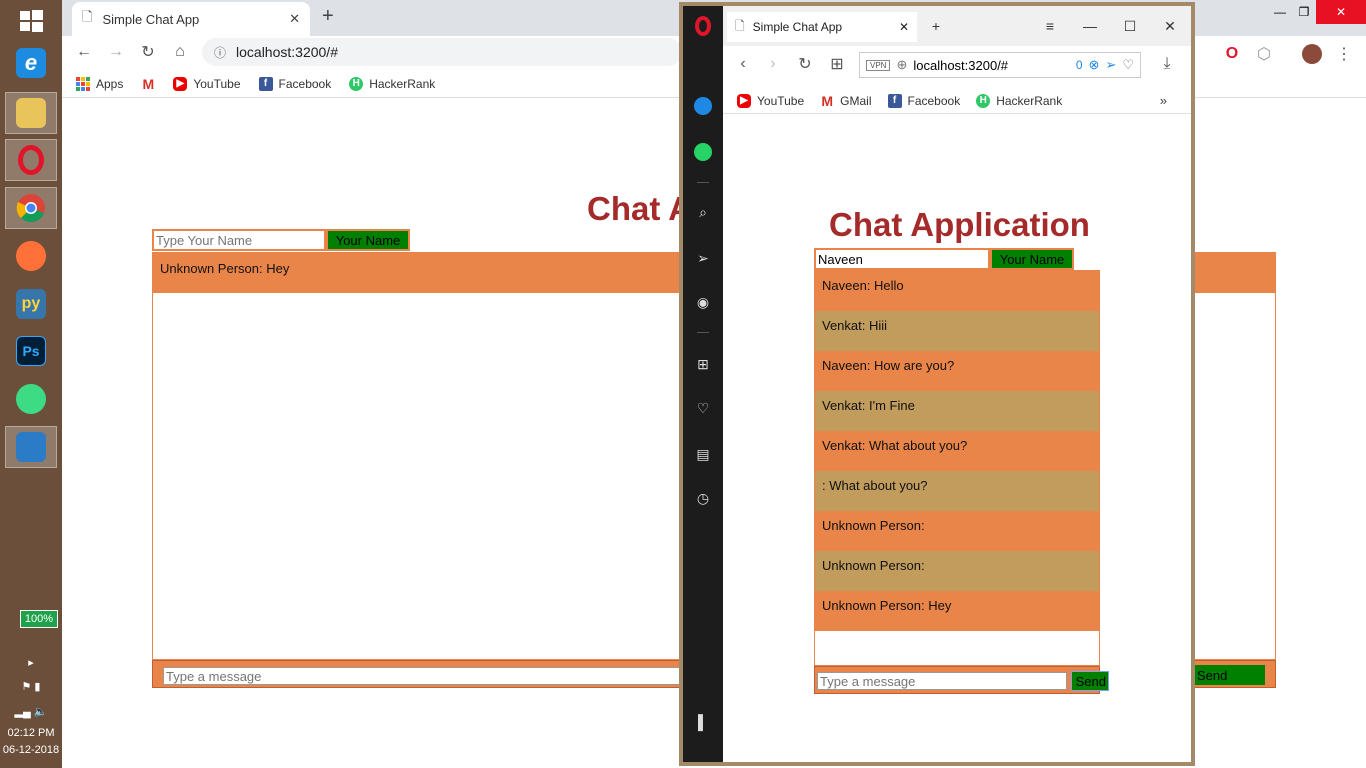  Describe the element at coordinates (31, 63) in the screenshot. I see `internet-explorer-icon: e` at that location.